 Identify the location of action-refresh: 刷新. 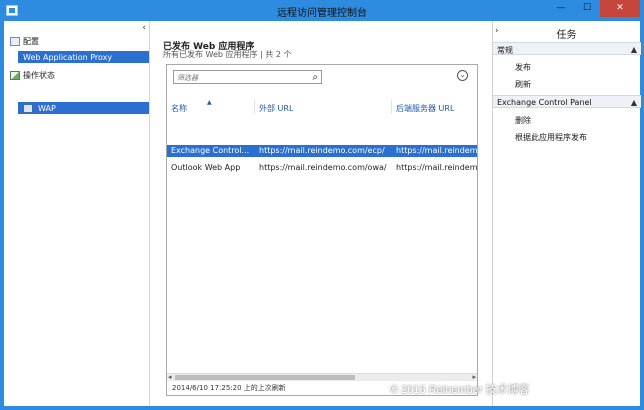
(523, 84).